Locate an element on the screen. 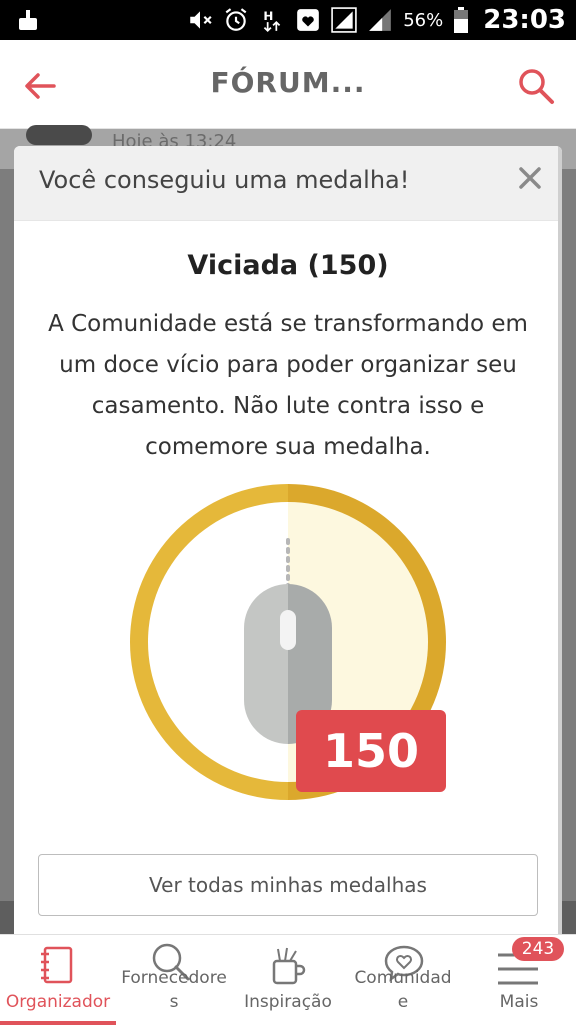  view-all-medals-button: Ver todas minhas medalhas is located at coordinates (288, 885).